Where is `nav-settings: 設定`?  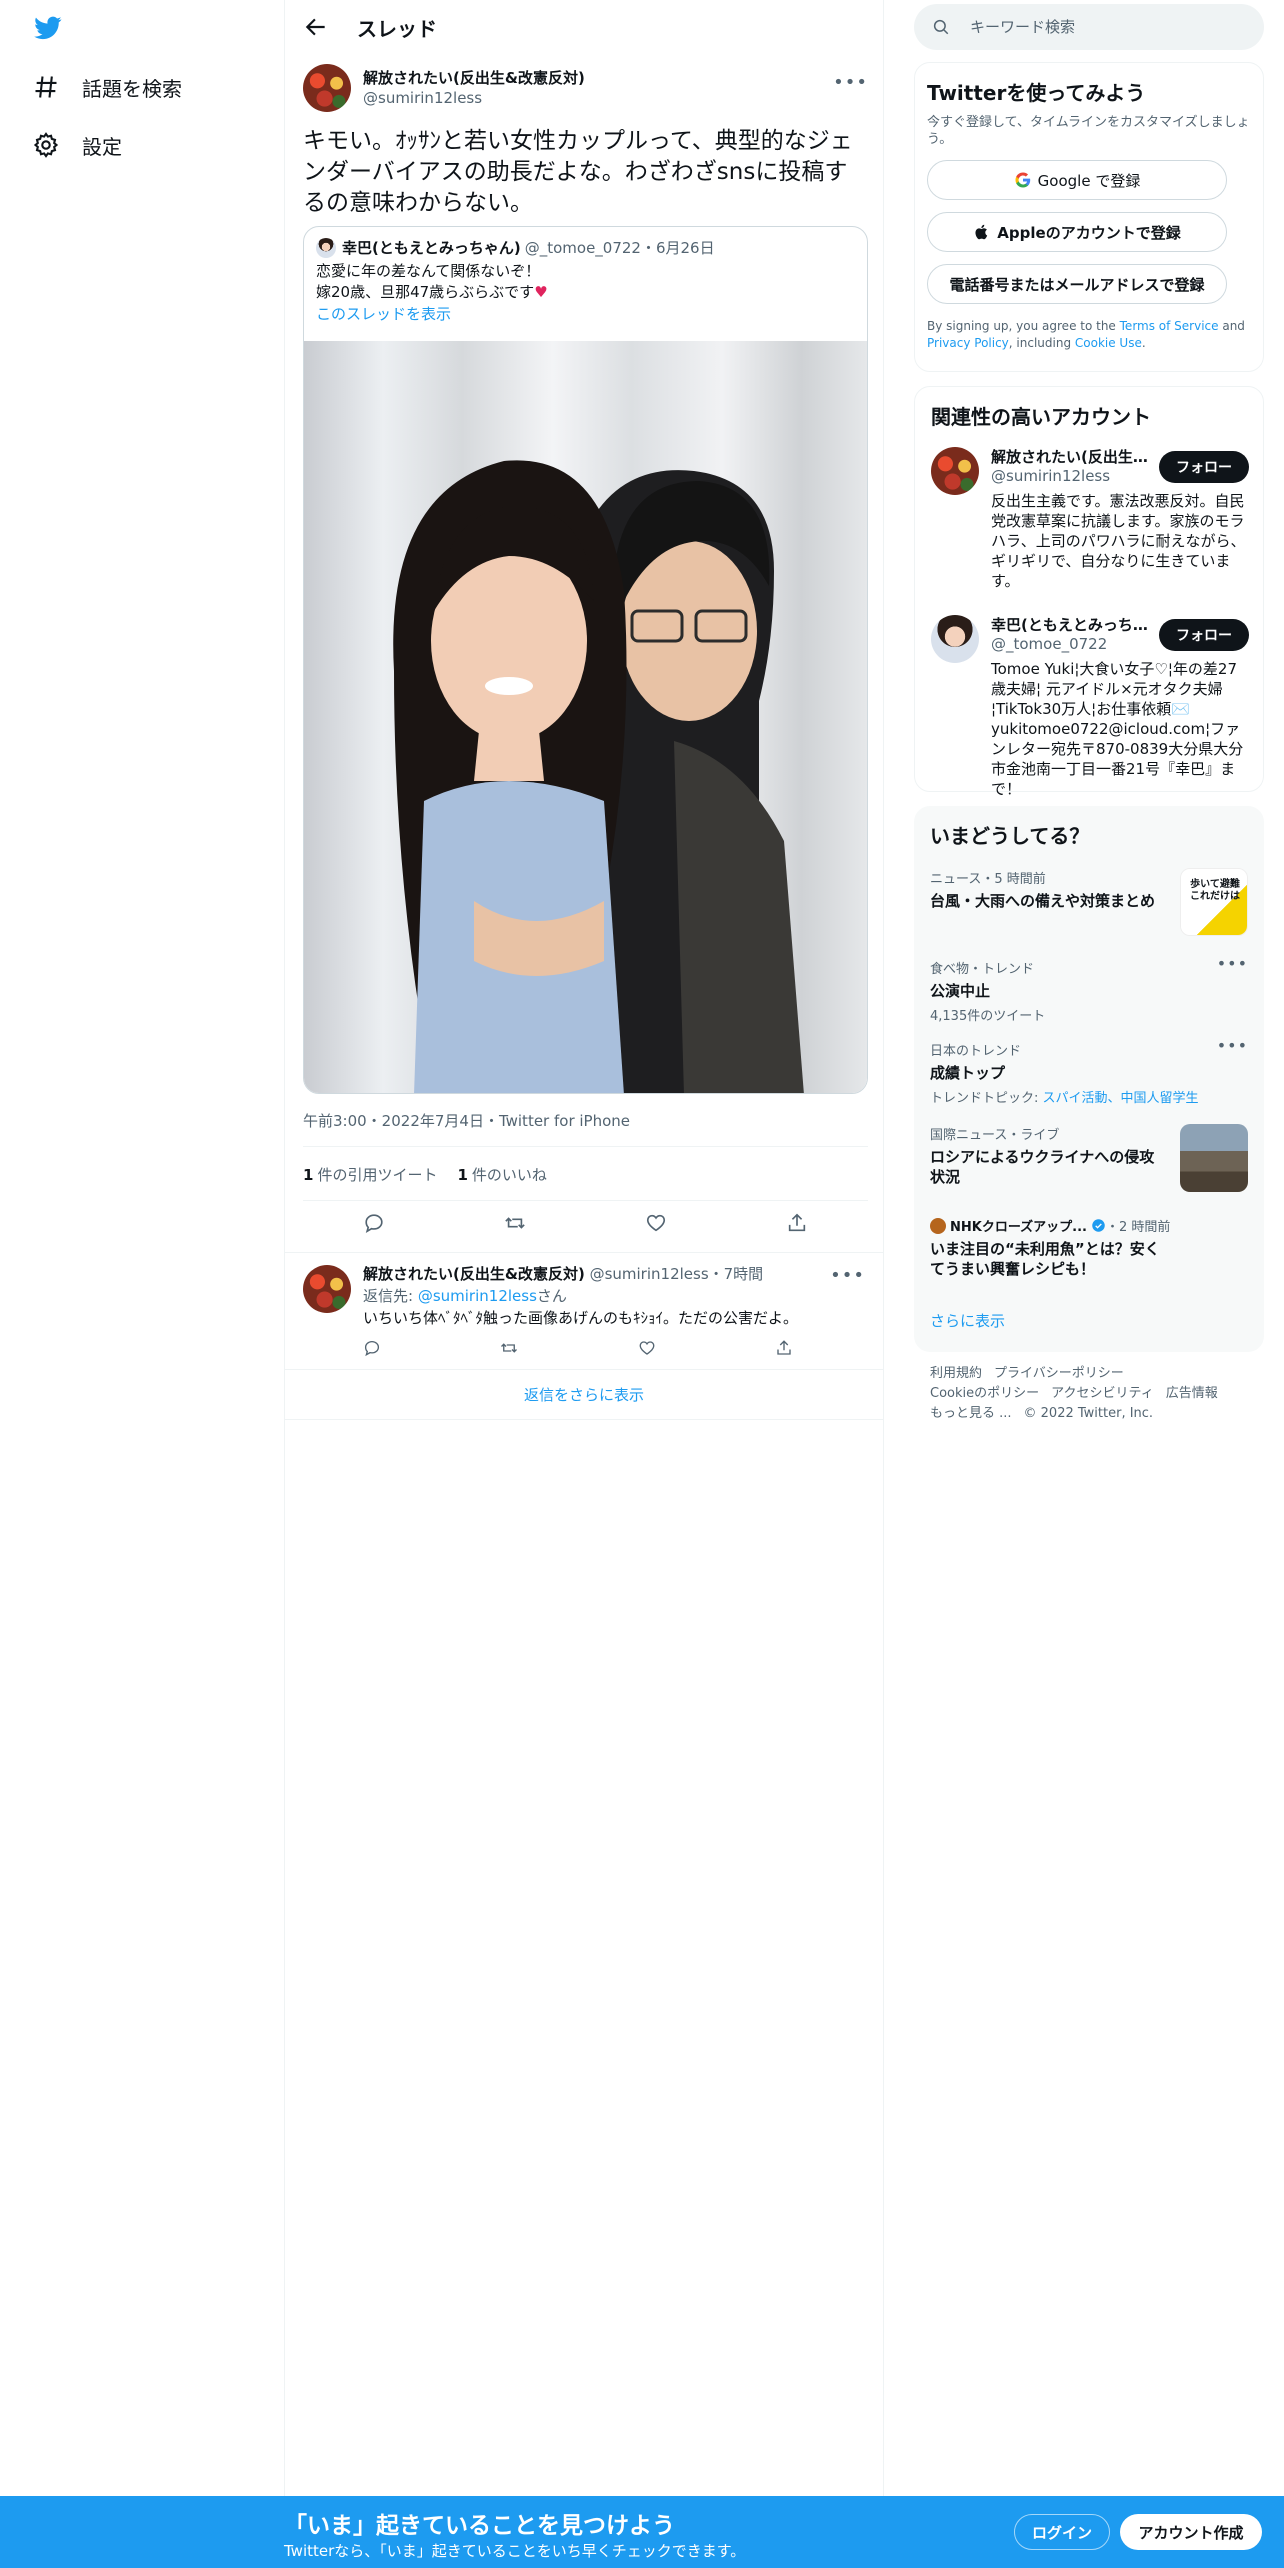
nav-settings: 設定 is located at coordinates (77, 145).